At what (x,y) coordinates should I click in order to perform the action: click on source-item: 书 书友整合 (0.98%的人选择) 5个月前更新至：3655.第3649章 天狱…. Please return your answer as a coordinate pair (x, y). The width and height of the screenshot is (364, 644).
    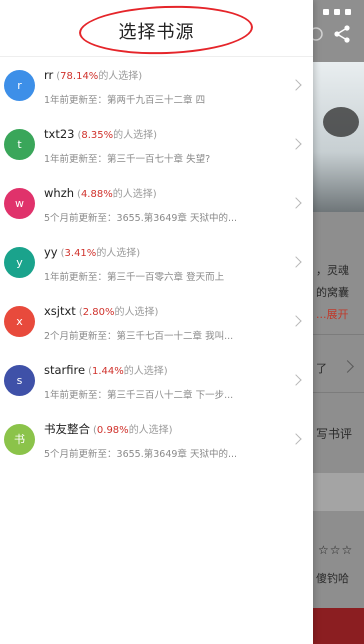
    Looking at the image, I should click on (156, 440).